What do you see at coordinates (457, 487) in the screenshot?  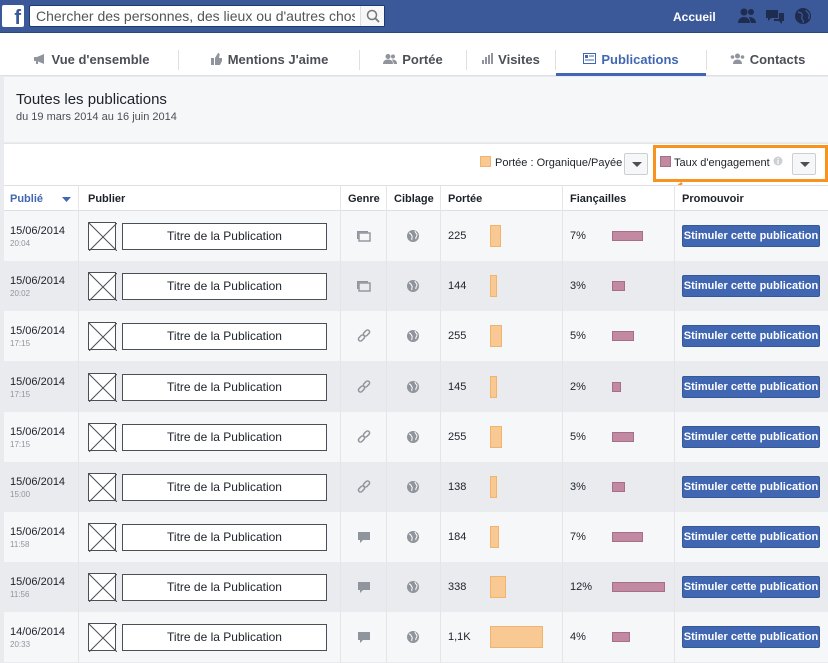 I see `reach-value: 138` at bounding box center [457, 487].